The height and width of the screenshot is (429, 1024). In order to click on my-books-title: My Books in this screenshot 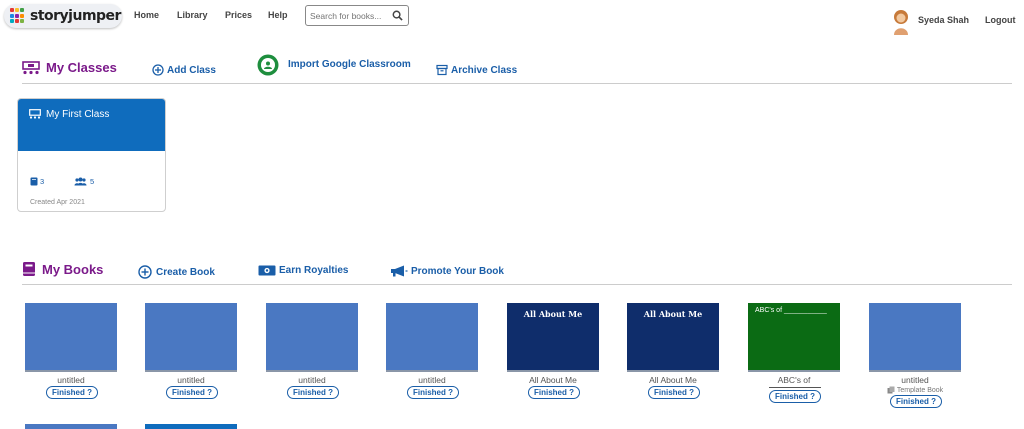, I will do `click(62, 269)`.